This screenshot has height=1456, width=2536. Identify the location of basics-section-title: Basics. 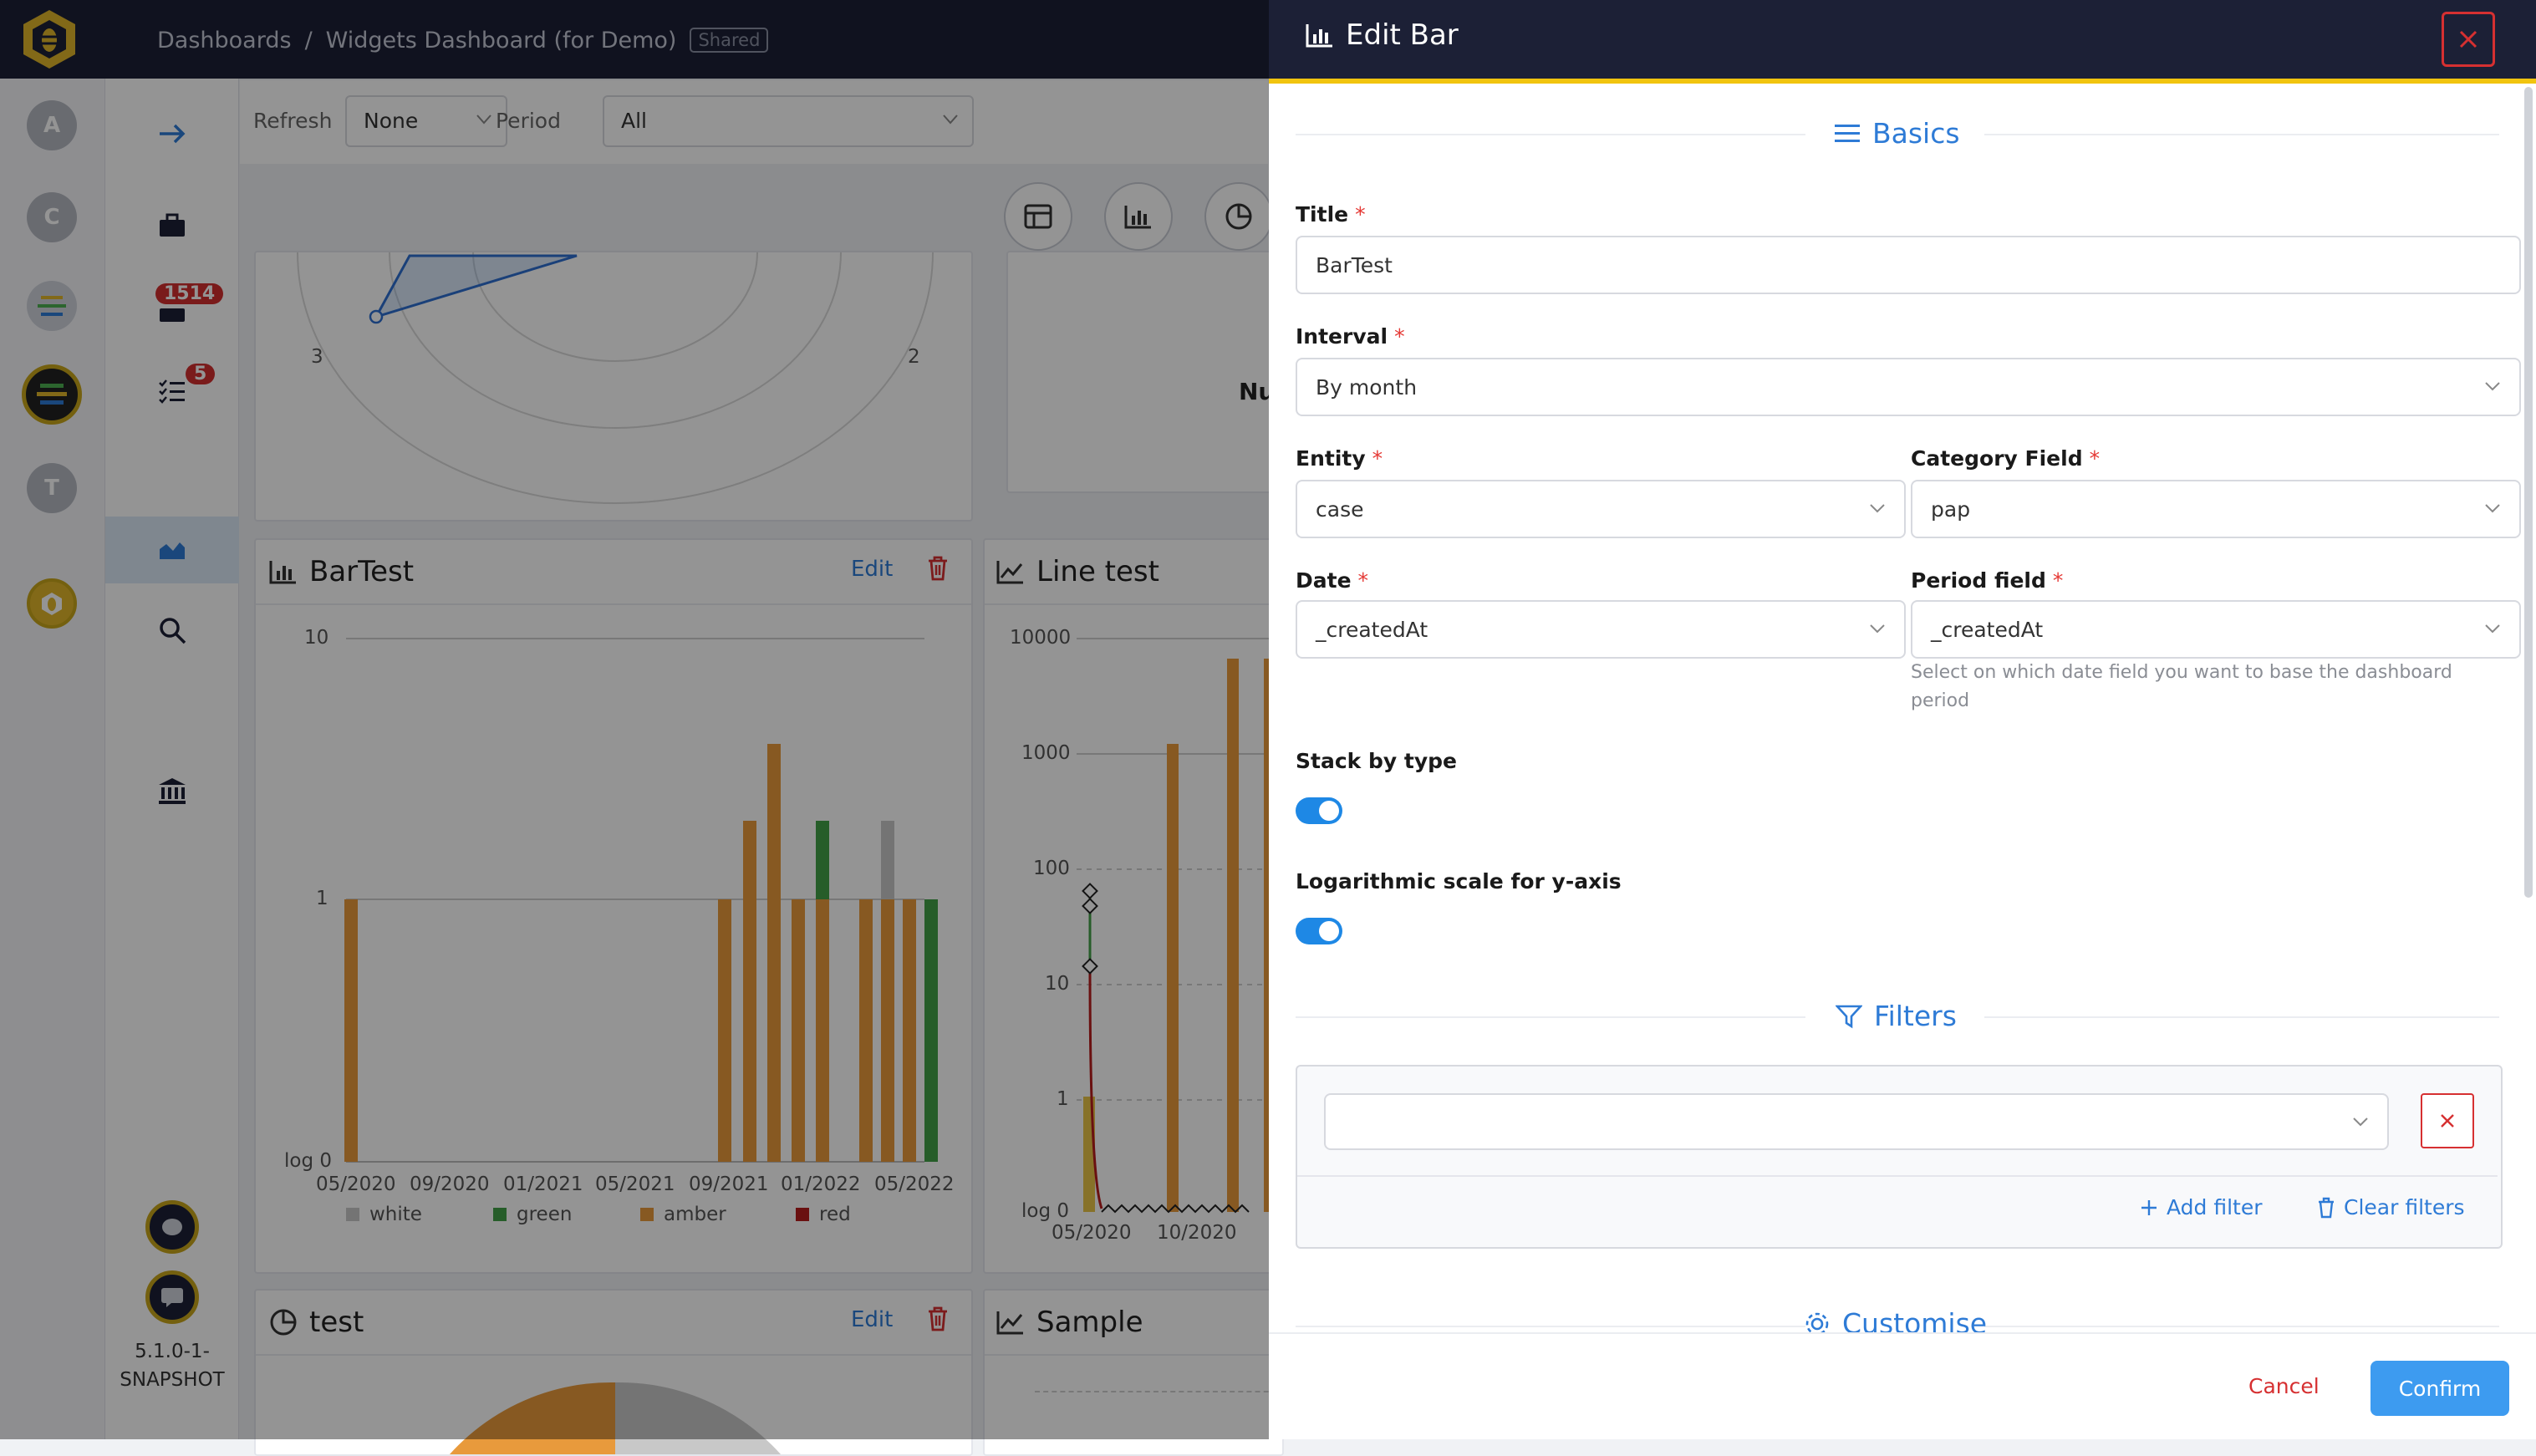
(1897, 133).